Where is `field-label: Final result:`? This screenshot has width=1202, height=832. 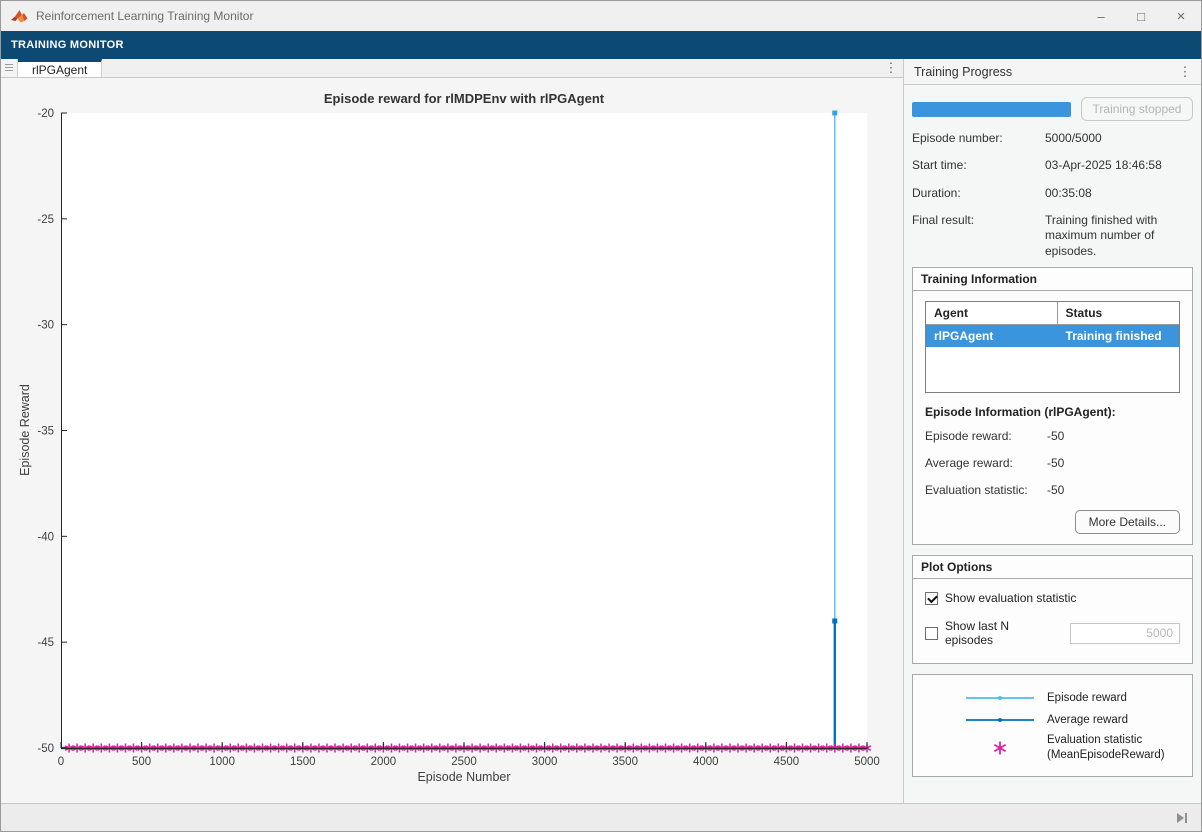 field-label: Final result: is located at coordinates (943, 220).